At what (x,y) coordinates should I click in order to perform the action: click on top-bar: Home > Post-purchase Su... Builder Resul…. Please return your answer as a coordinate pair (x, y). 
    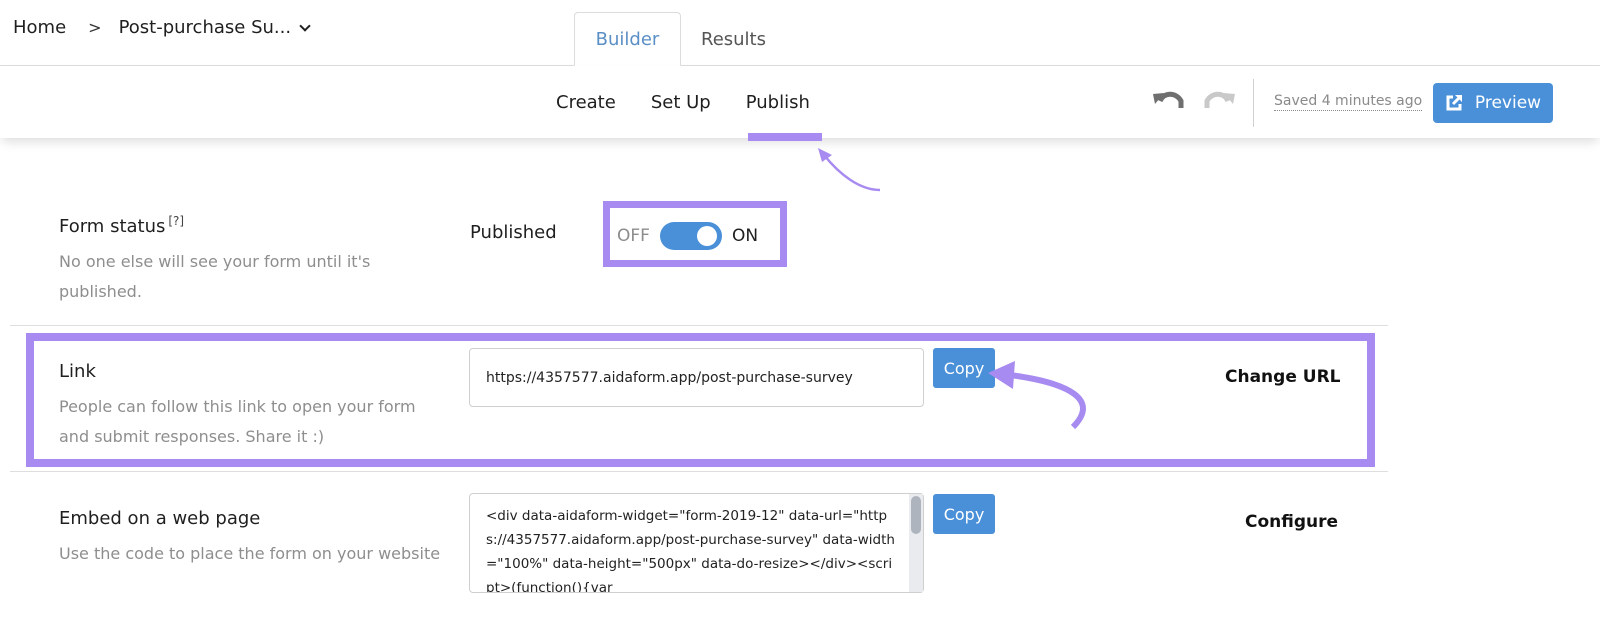
    Looking at the image, I should click on (800, 33).